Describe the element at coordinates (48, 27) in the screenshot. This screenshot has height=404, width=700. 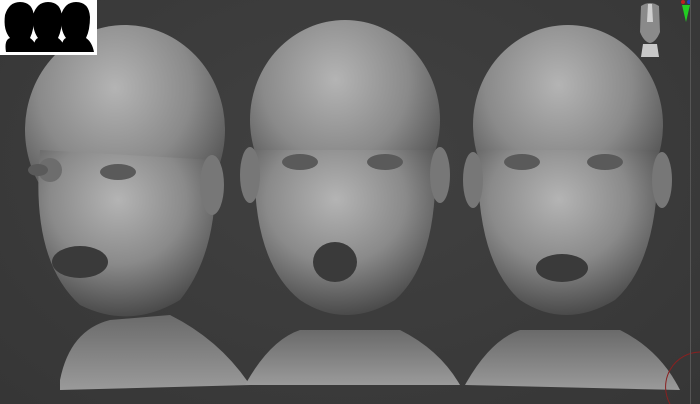
I see `head-silhouettes-icon` at that location.